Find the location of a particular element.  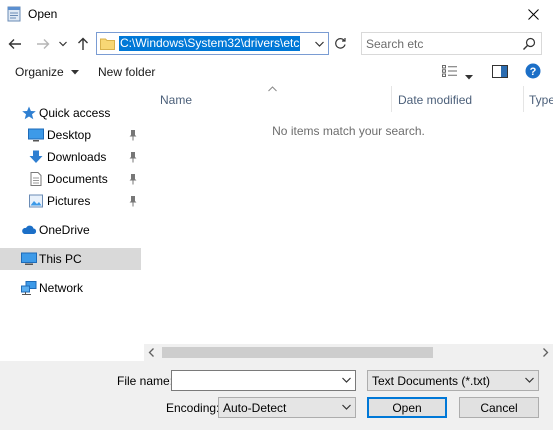

address-bar: C:\Windows\System32\drivers\etc is located at coordinates (212, 43).